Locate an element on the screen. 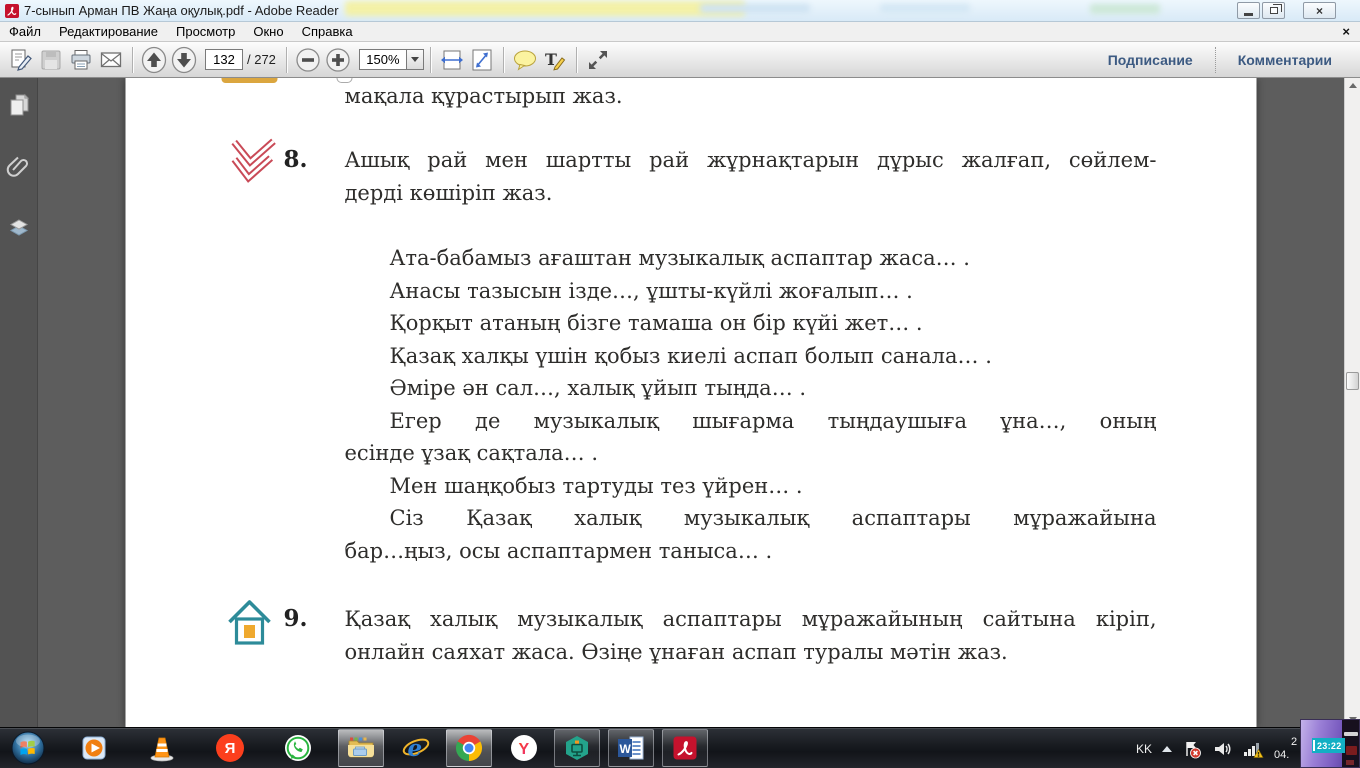 This screenshot has height=768, width=1360. restore-icon is located at coordinates (1275, 9).